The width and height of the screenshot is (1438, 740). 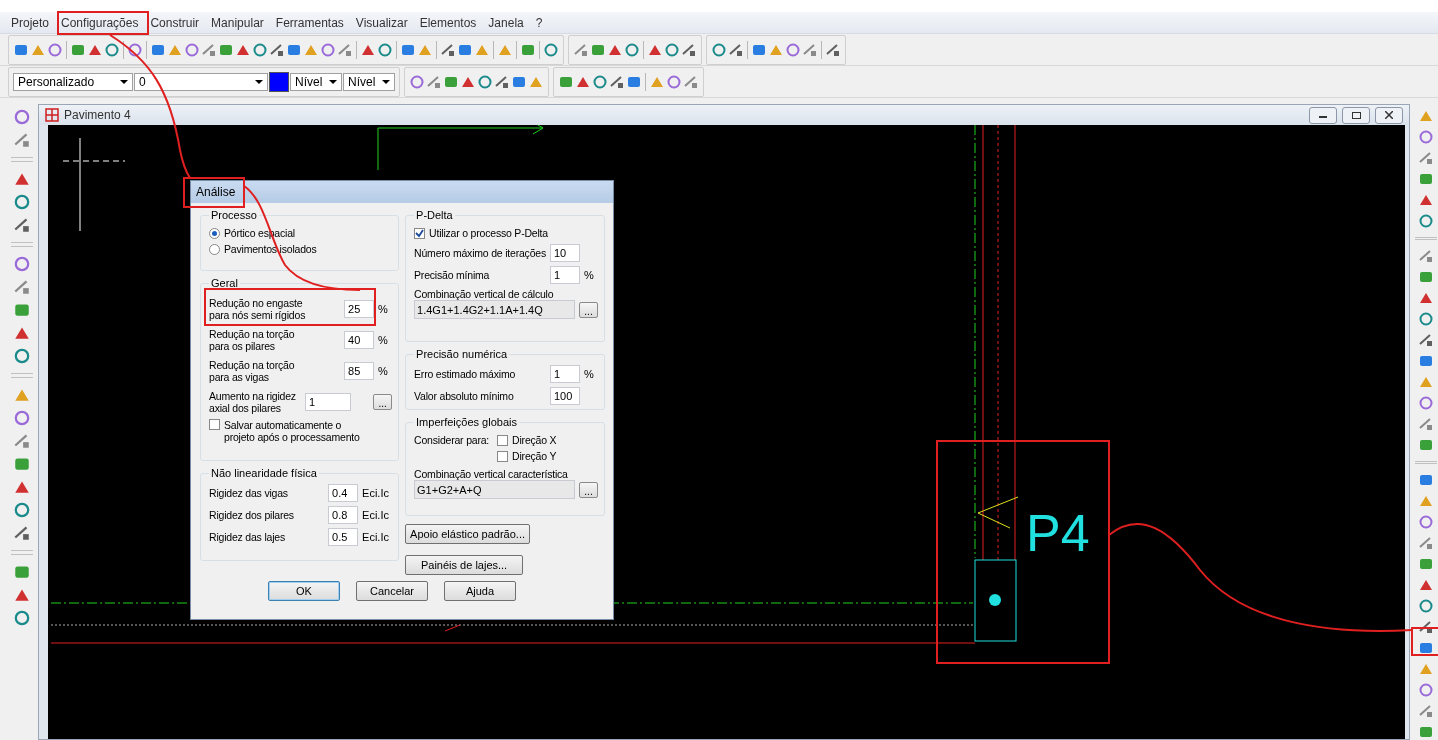 I want to click on checkbox-label: Direção X, so click(x=534, y=440).